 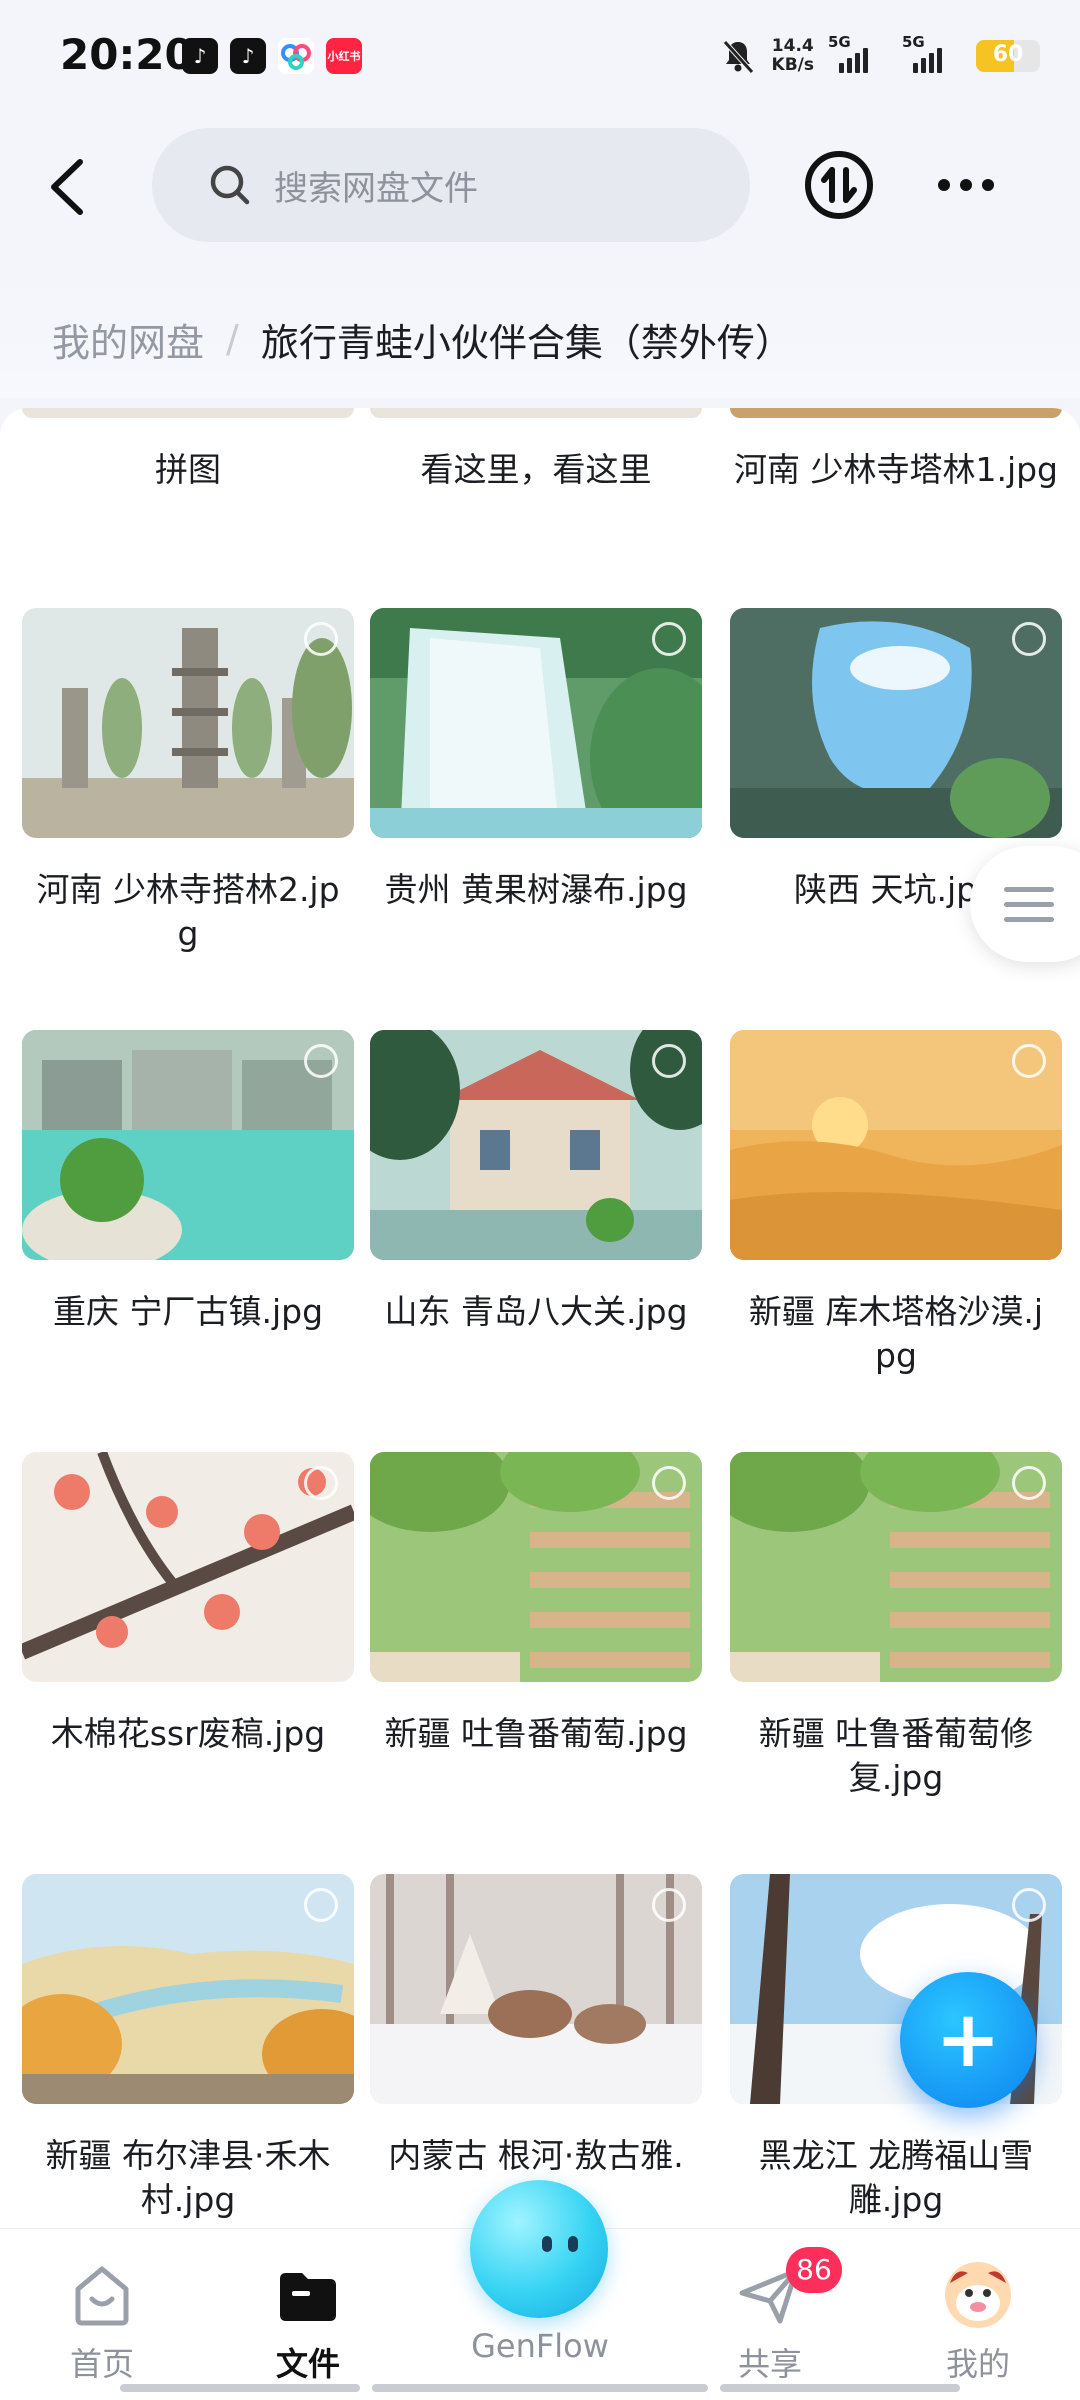 I want to click on more-dots-icon, so click(x=966, y=185).